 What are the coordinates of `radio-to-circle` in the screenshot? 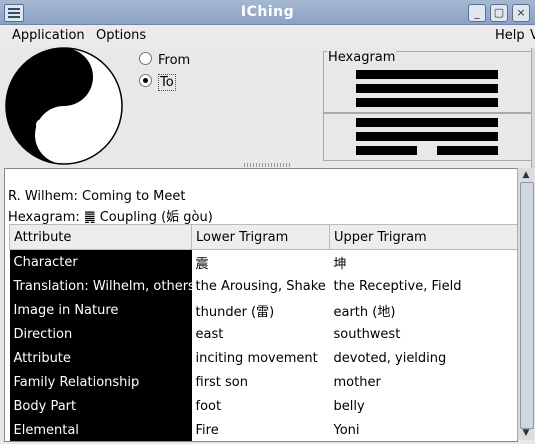 It's located at (145, 80).